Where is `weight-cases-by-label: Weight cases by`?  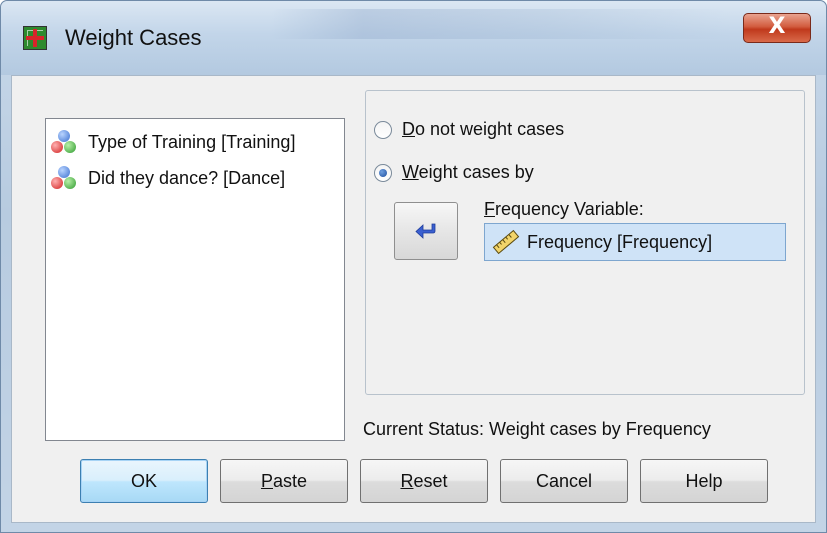
weight-cases-by-label: Weight cases by is located at coordinates (468, 172).